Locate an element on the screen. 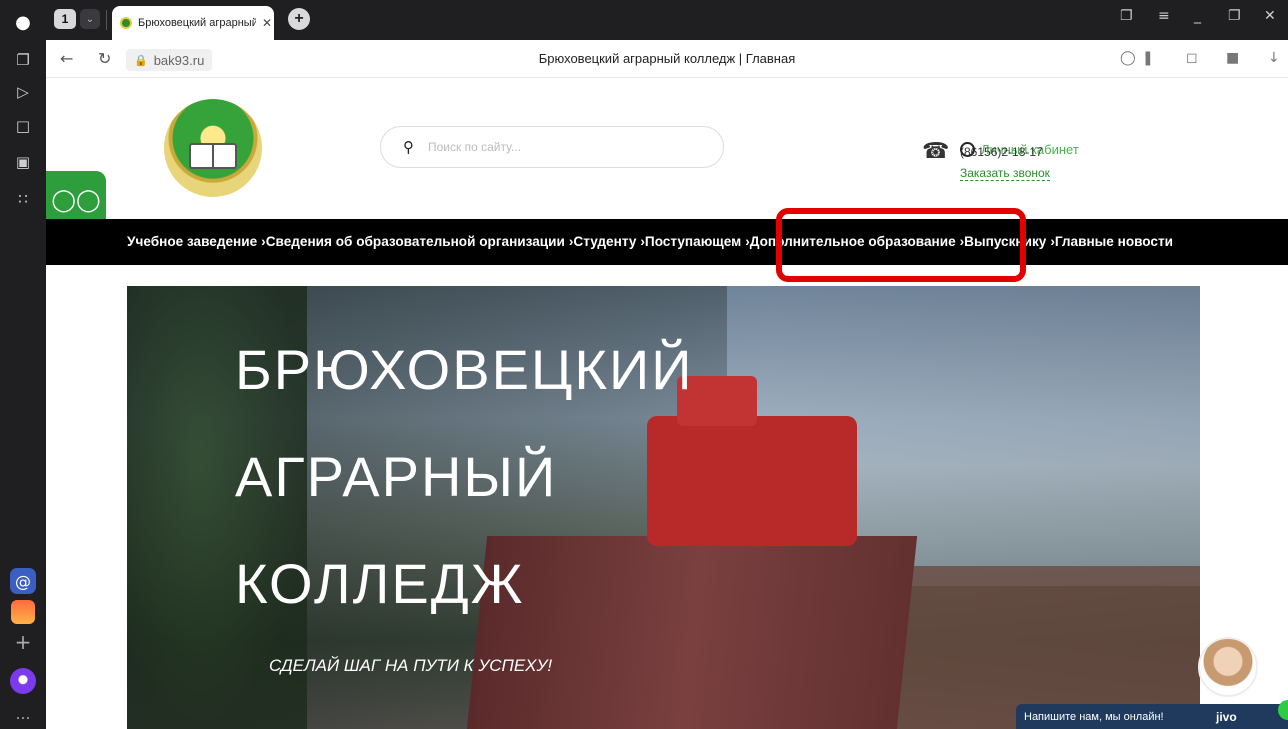  add-panel-icon: + is located at coordinates (23, 642).